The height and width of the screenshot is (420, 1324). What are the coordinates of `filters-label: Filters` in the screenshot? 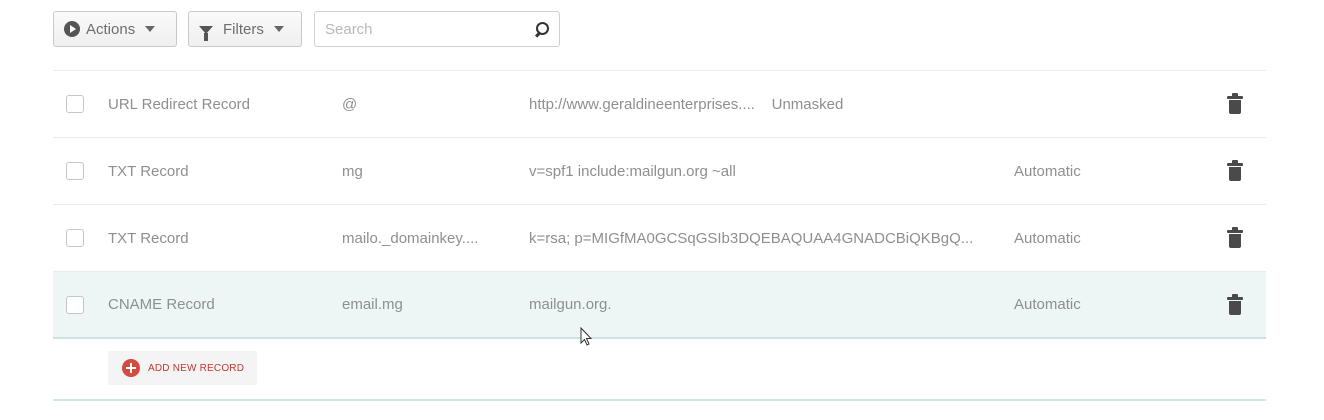 It's located at (243, 29).